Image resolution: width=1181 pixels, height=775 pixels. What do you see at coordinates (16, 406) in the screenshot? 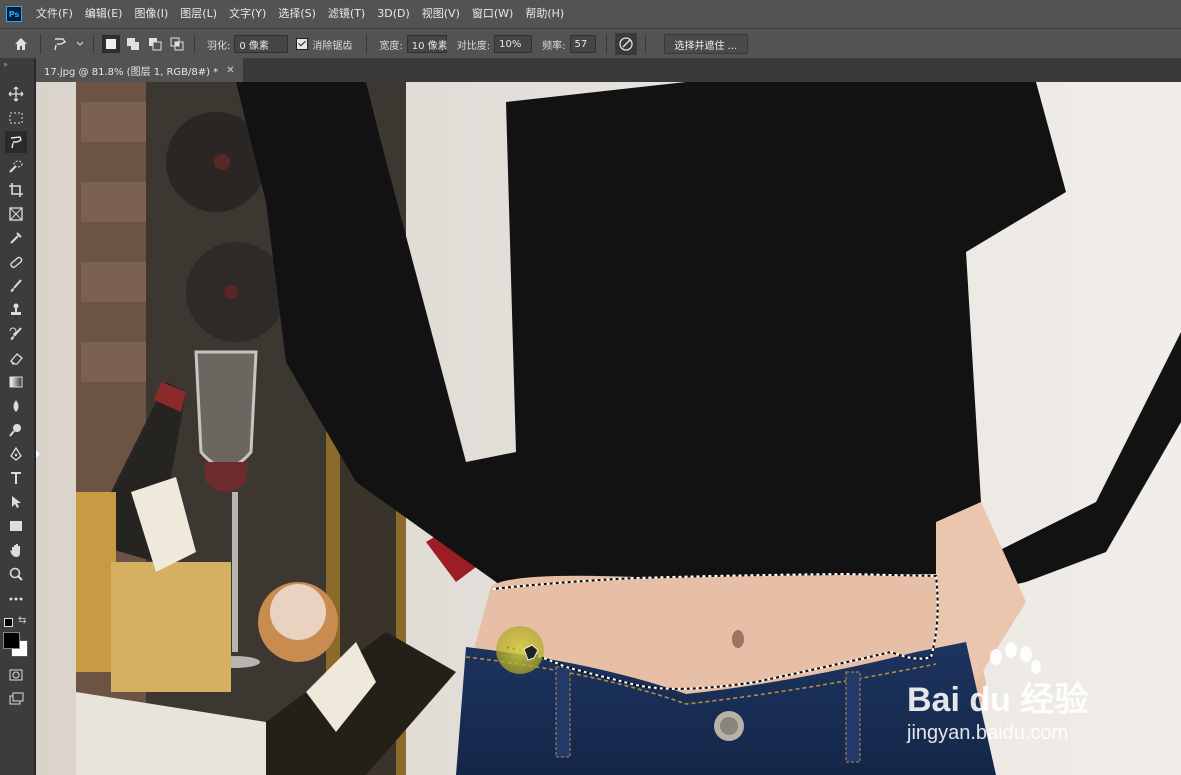
I see `blur-tool-icon` at bounding box center [16, 406].